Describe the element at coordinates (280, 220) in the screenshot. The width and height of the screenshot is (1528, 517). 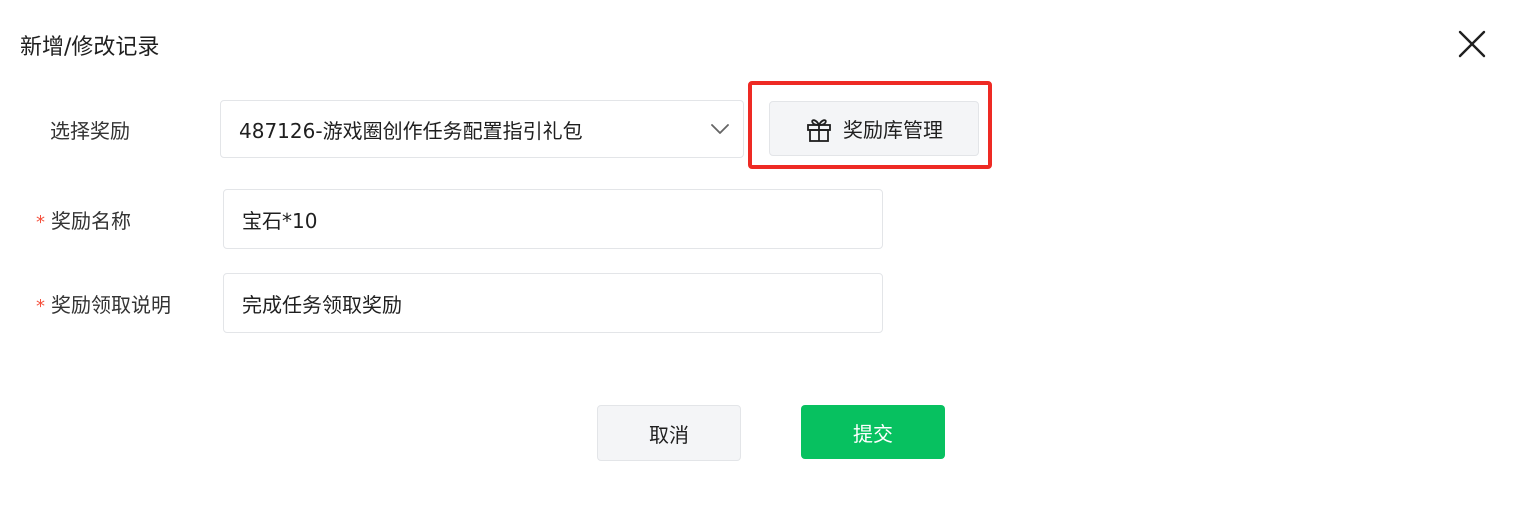
I see `reward-name-input-value: 宝石*10` at that location.